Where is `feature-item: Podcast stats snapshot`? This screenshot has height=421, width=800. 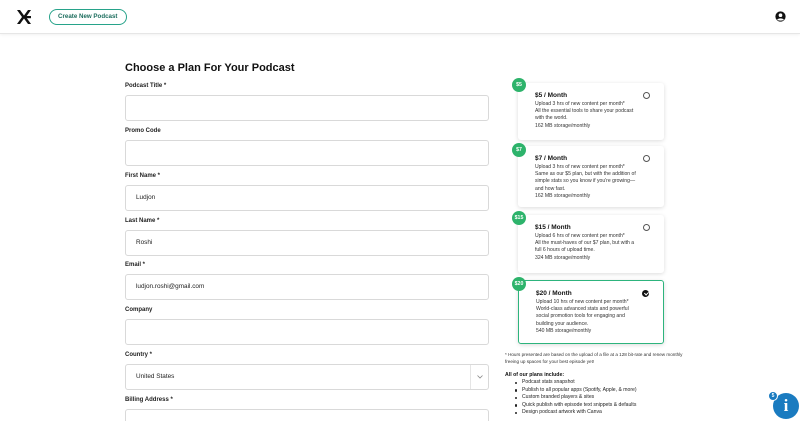
feature-item: Podcast stats snapshot is located at coordinates (574, 383).